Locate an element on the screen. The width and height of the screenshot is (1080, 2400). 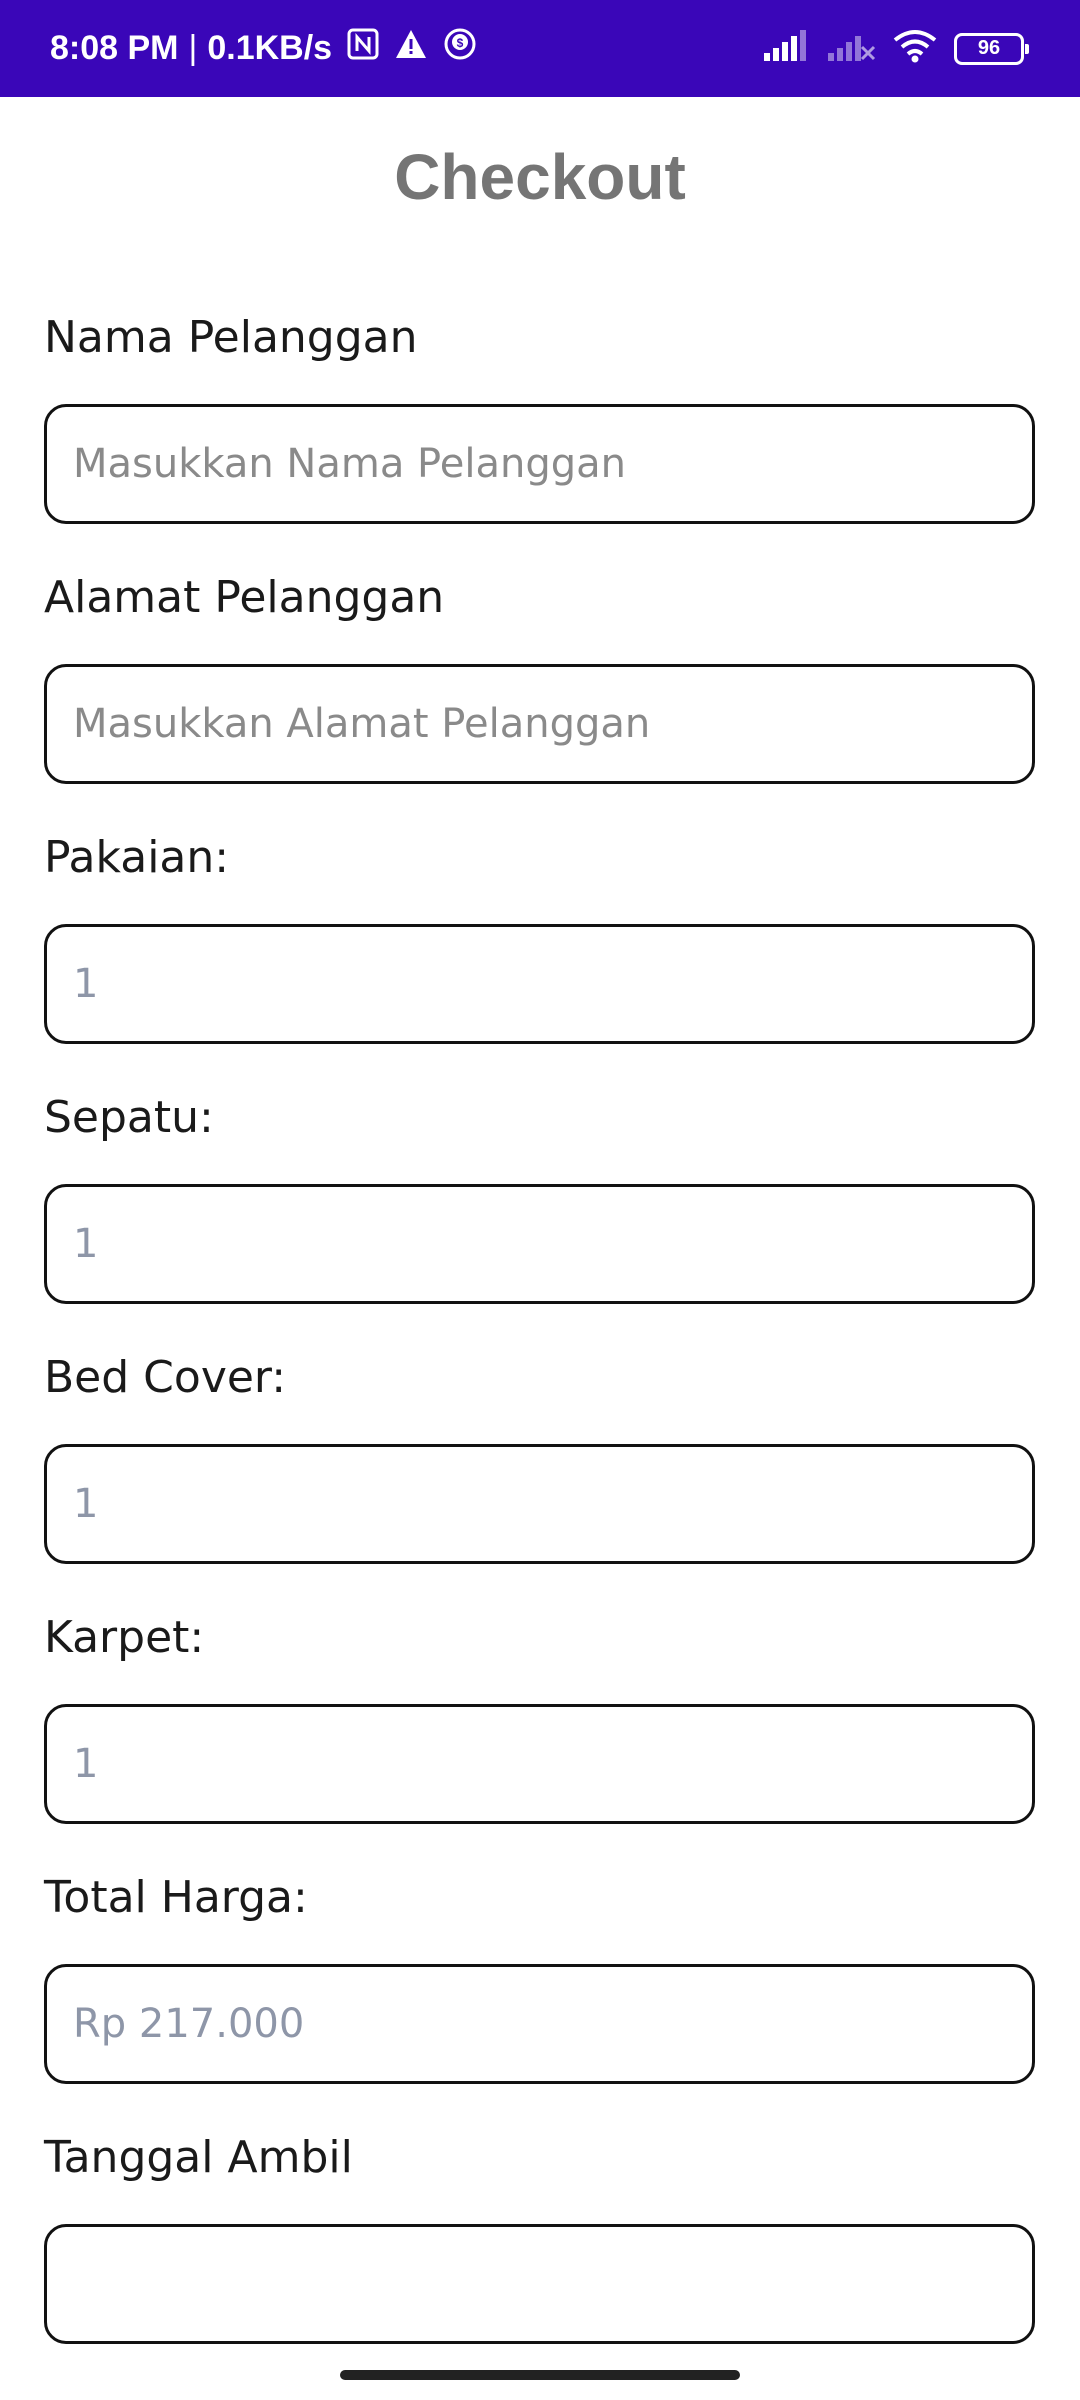
total-harga-input is located at coordinates (539, 2024).